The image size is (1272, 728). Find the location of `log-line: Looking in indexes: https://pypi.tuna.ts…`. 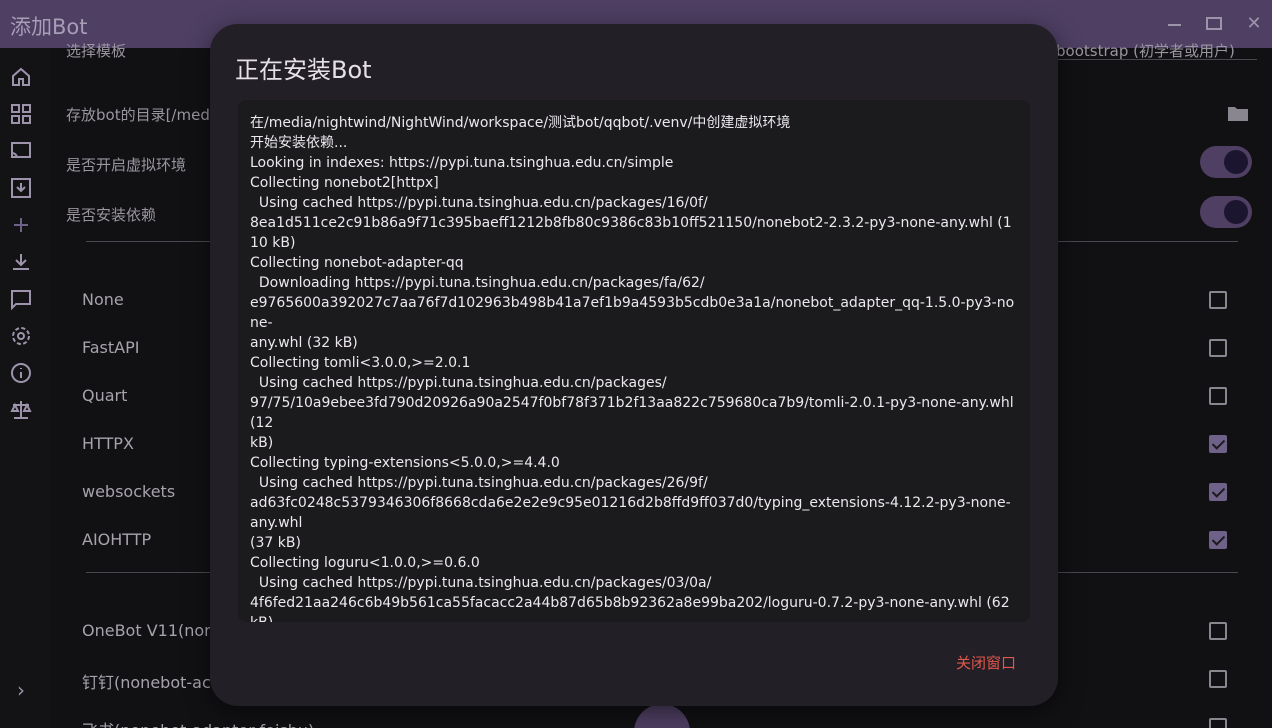

log-line: Looking in indexes: https://pypi.tuna.ts… is located at coordinates (462, 163).